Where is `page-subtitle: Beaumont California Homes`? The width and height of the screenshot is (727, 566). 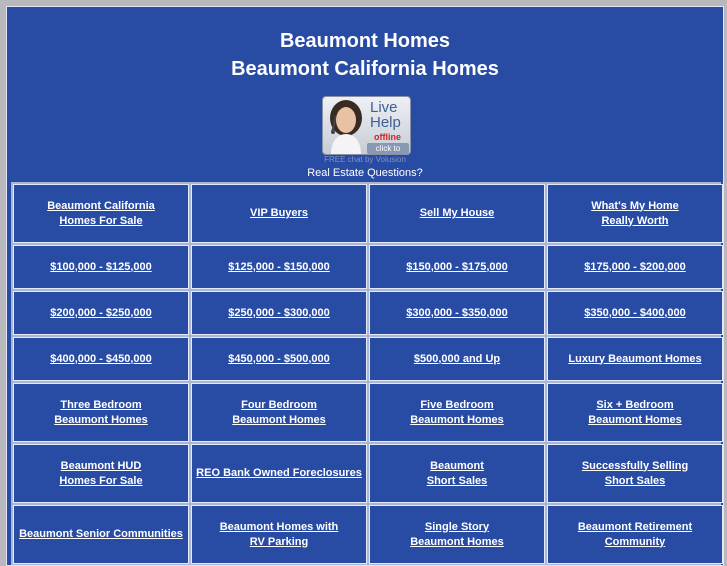
page-subtitle: Beaumont California Homes is located at coordinates (365, 69).